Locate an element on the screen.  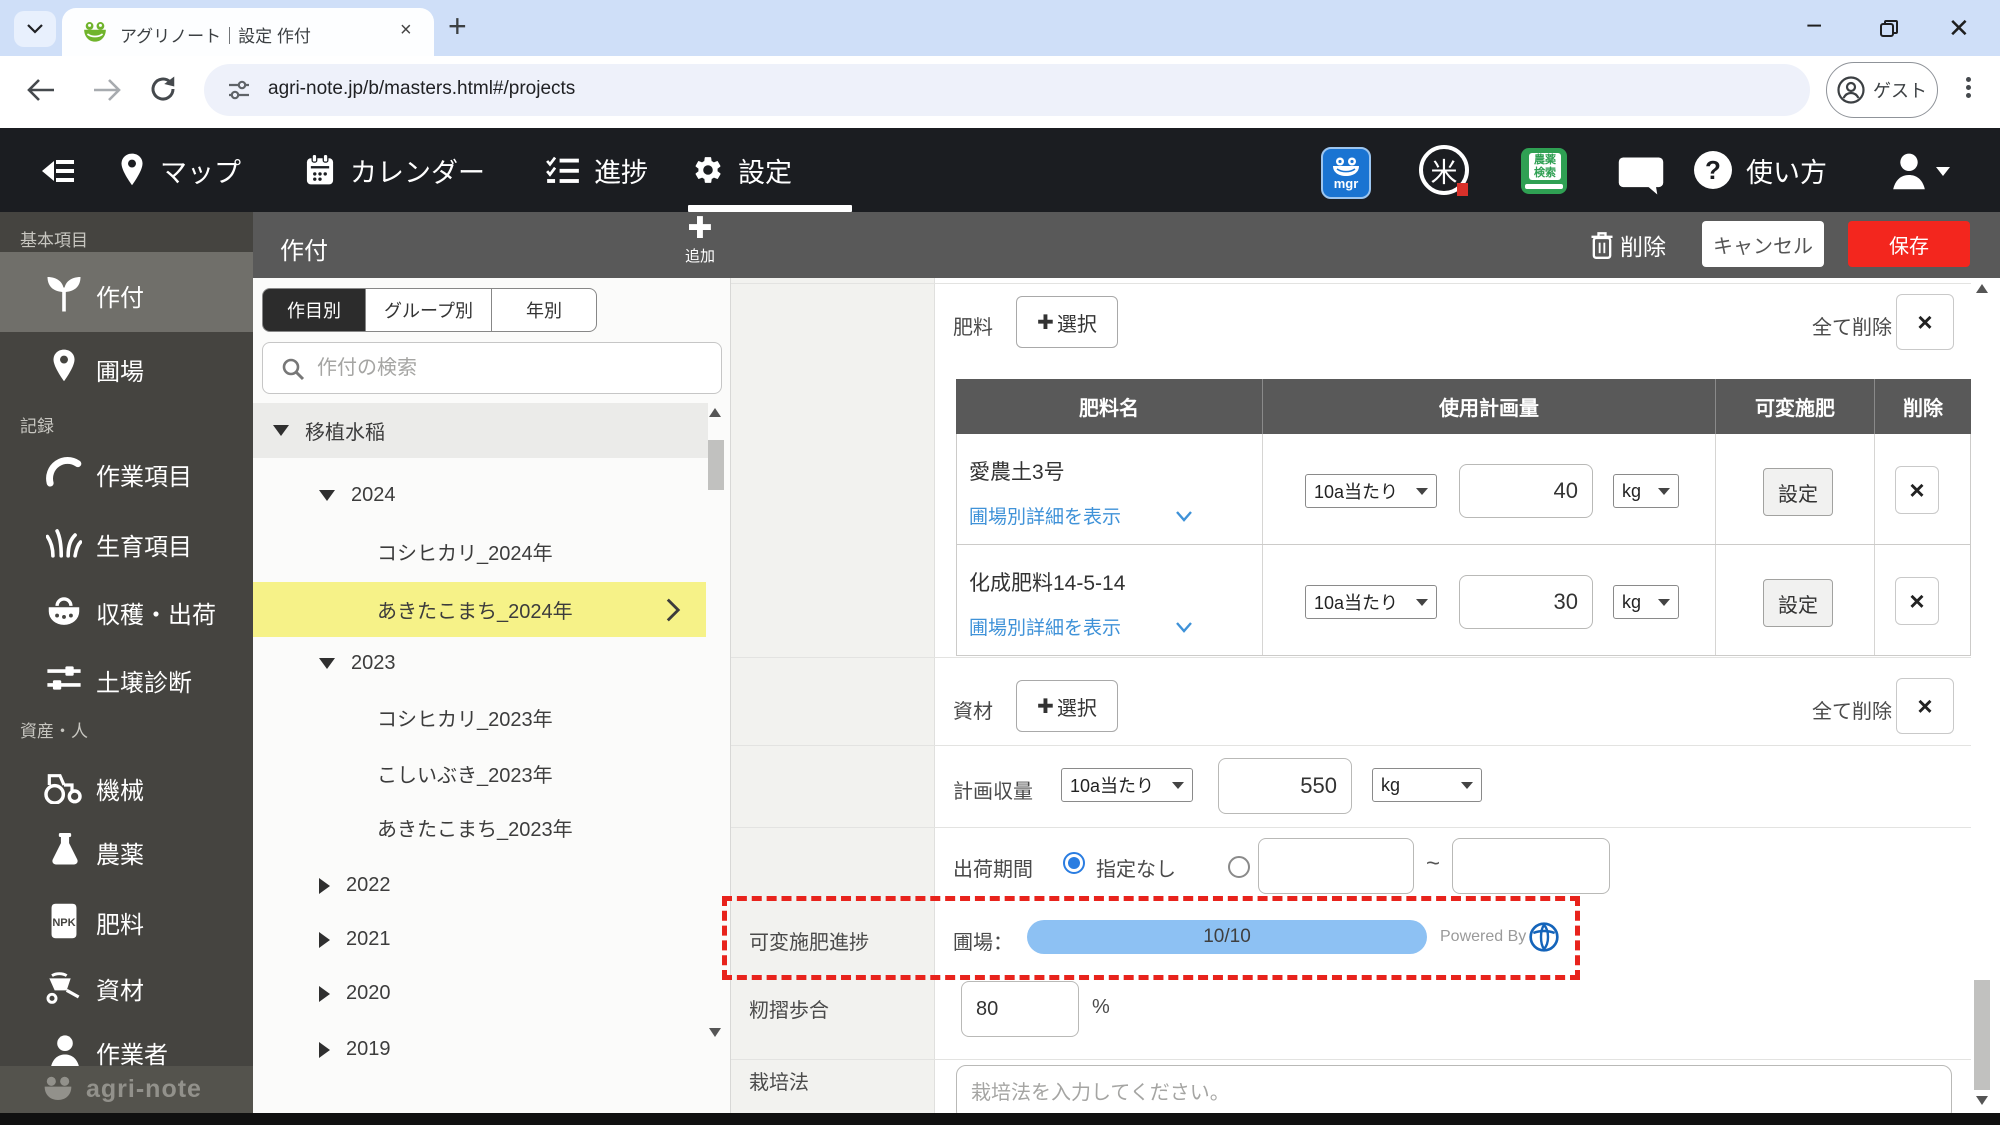
collapse-sidebar-icon is located at coordinates (54, 171).